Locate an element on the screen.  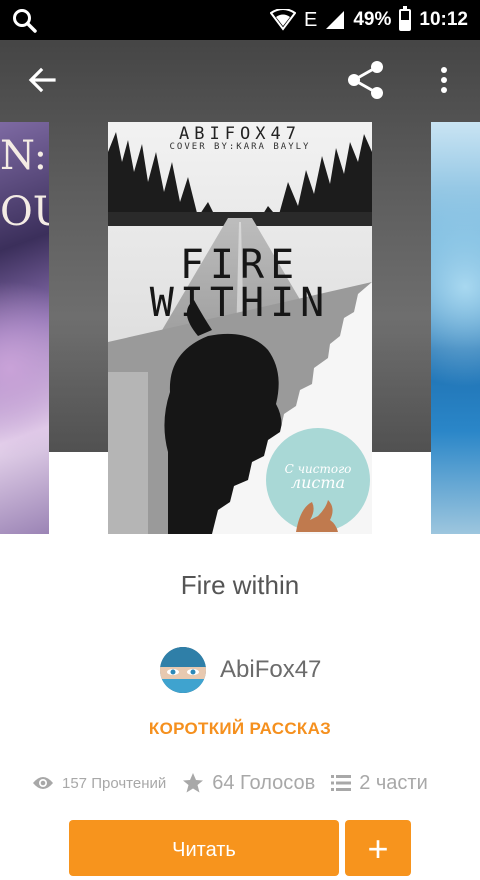
eye-icon is located at coordinates (43, 783).